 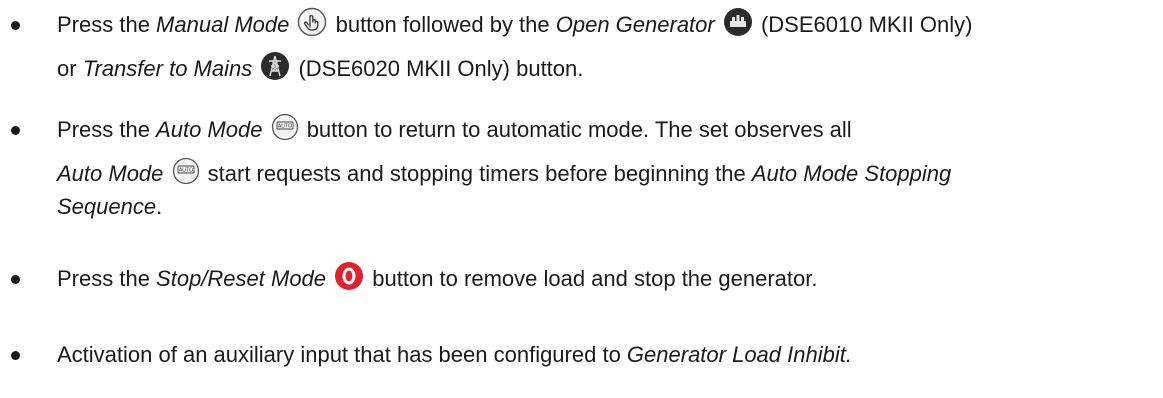 I want to click on term-sequence: Sequence, so click(x=107, y=206).